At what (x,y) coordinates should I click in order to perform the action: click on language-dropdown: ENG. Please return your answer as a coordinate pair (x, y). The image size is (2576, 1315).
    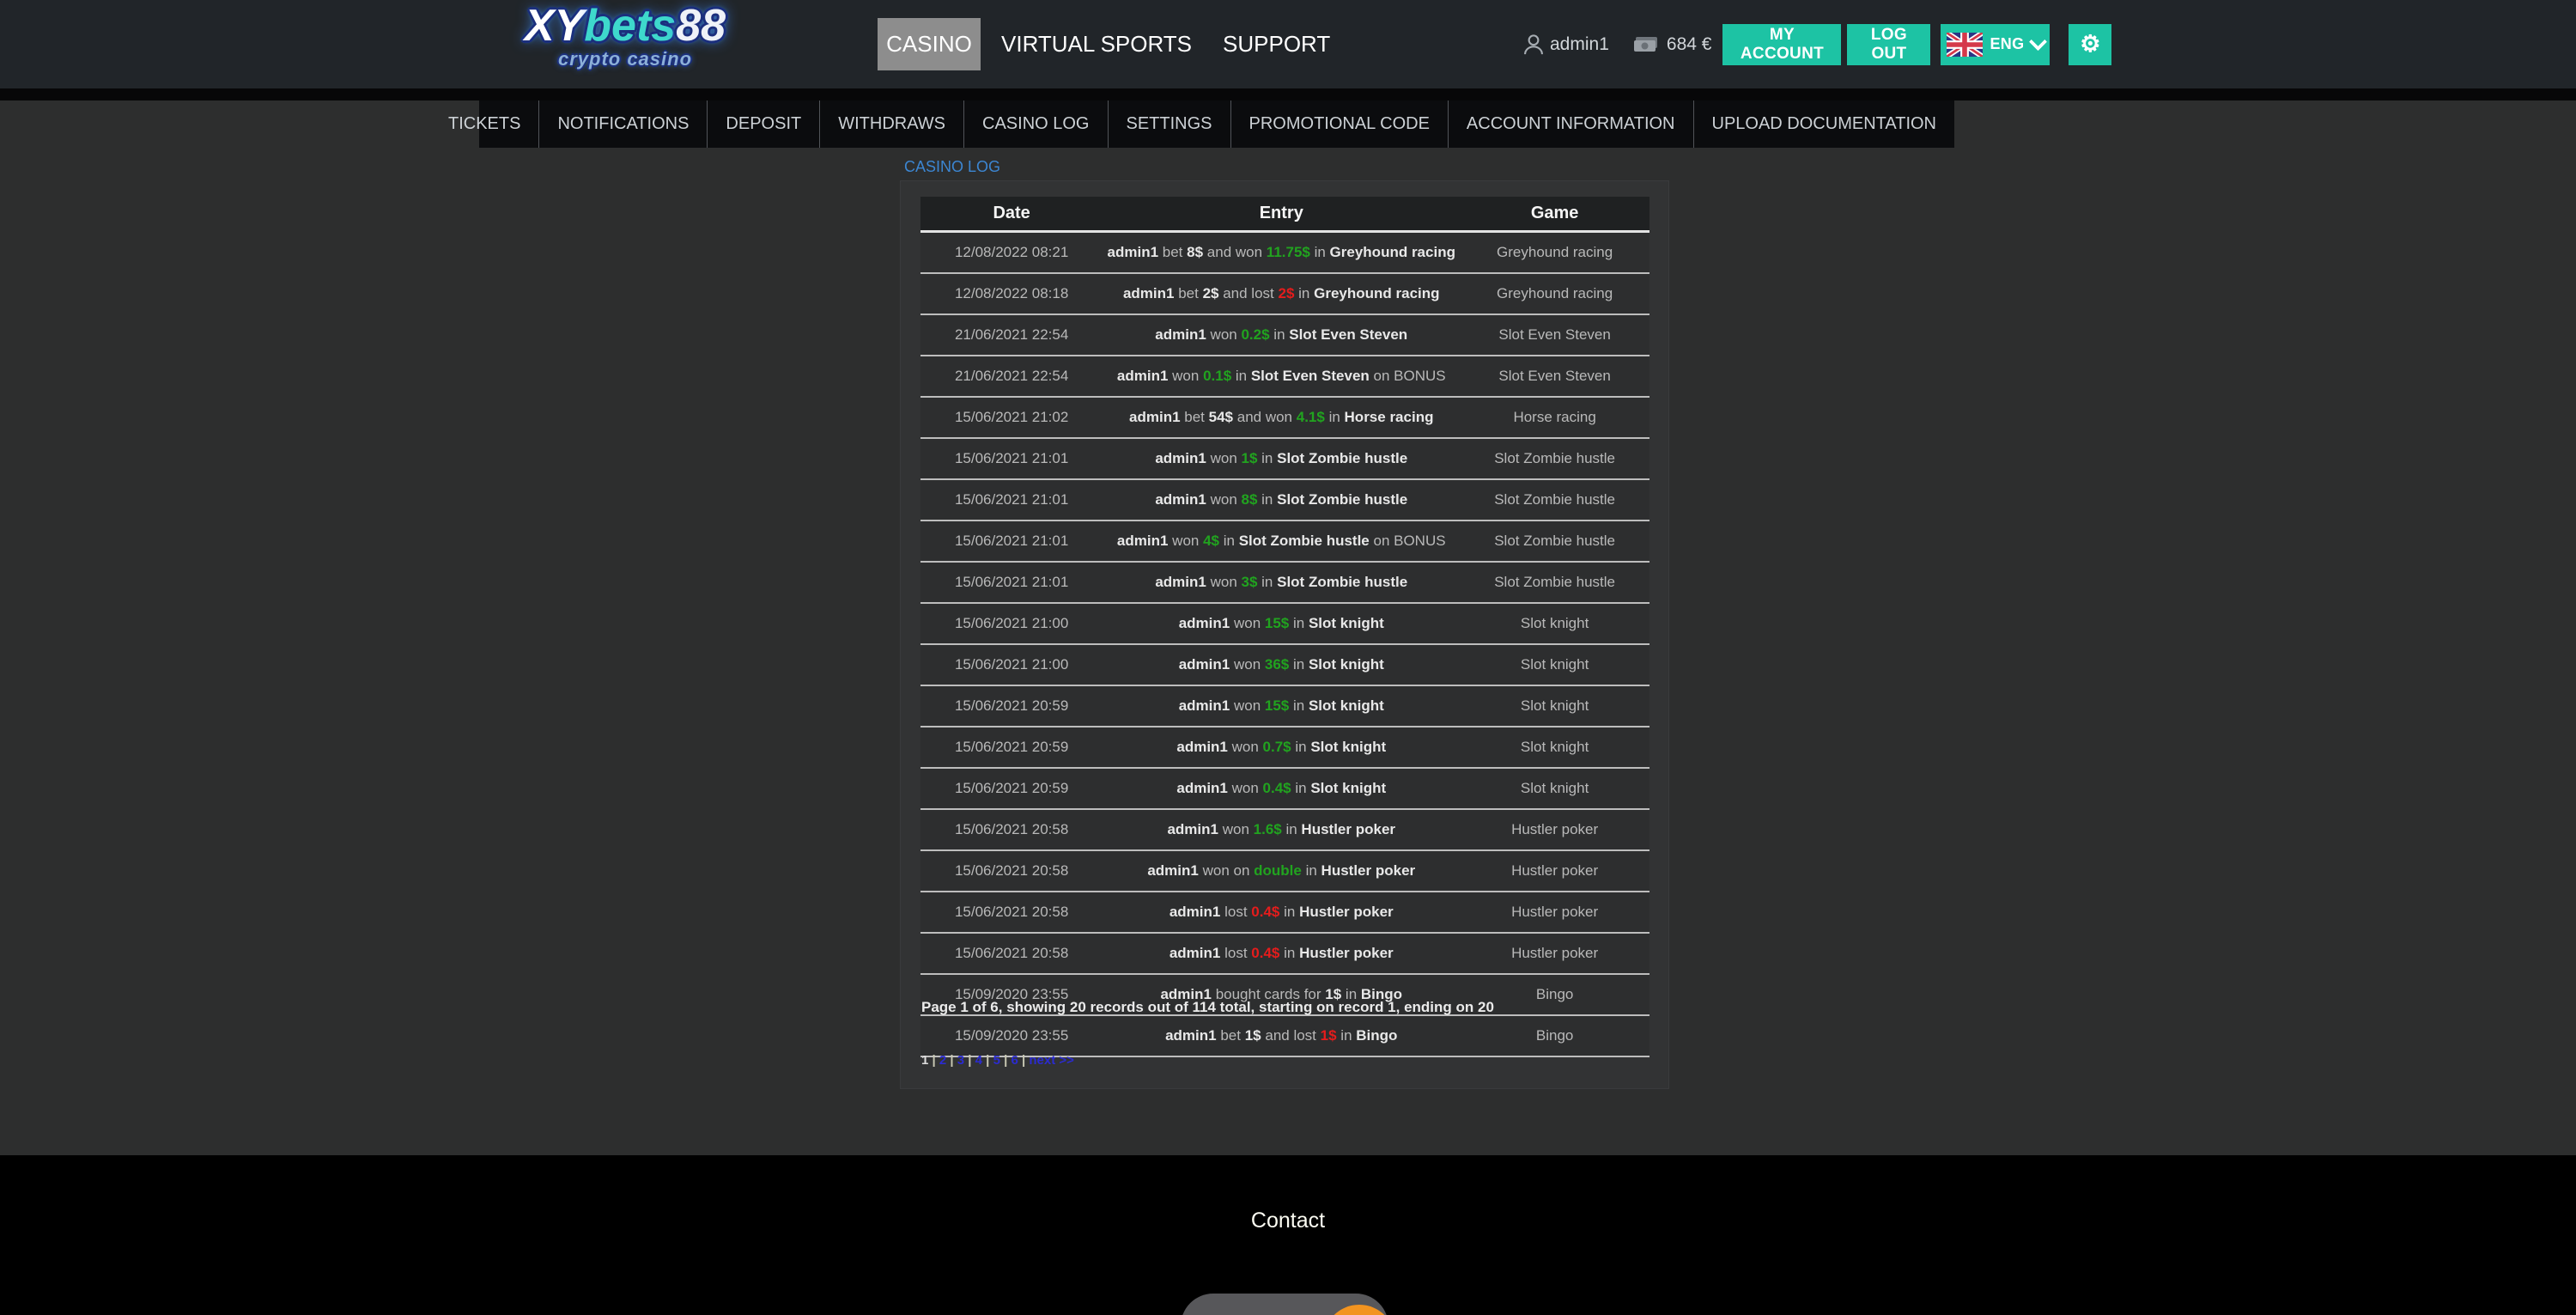
    Looking at the image, I should click on (1996, 44).